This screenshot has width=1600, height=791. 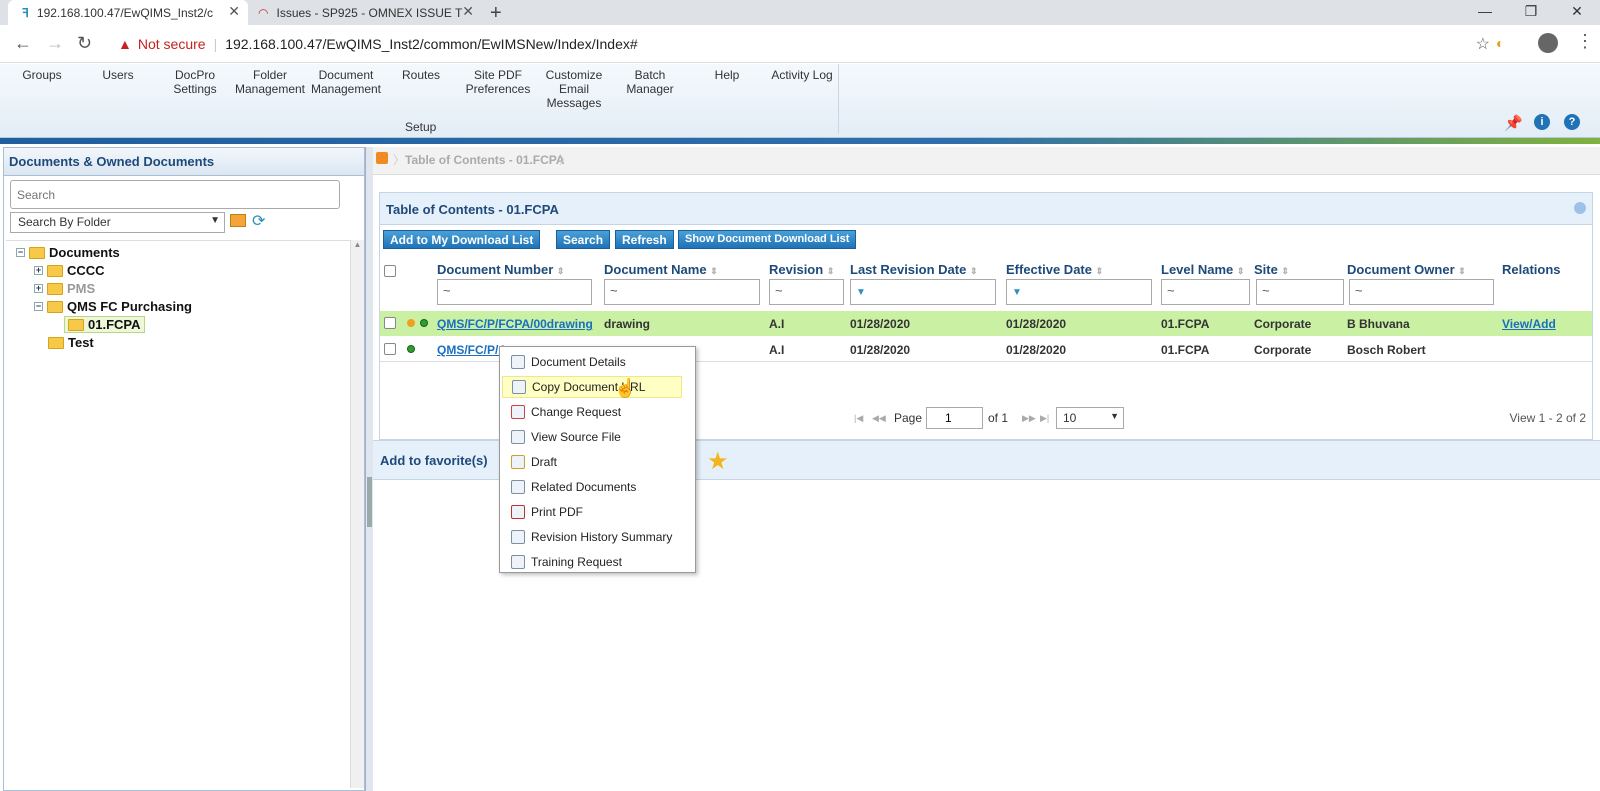 I want to click on filter-site: ~, so click(x=1300, y=292).